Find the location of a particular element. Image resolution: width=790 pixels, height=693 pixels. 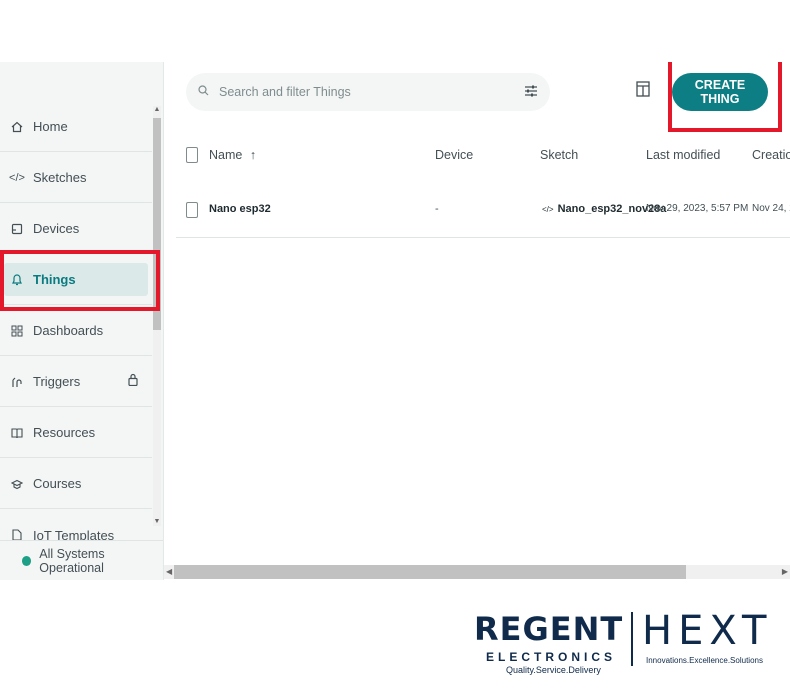

scroll-down-icon: ▼ is located at coordinates (157, 522).